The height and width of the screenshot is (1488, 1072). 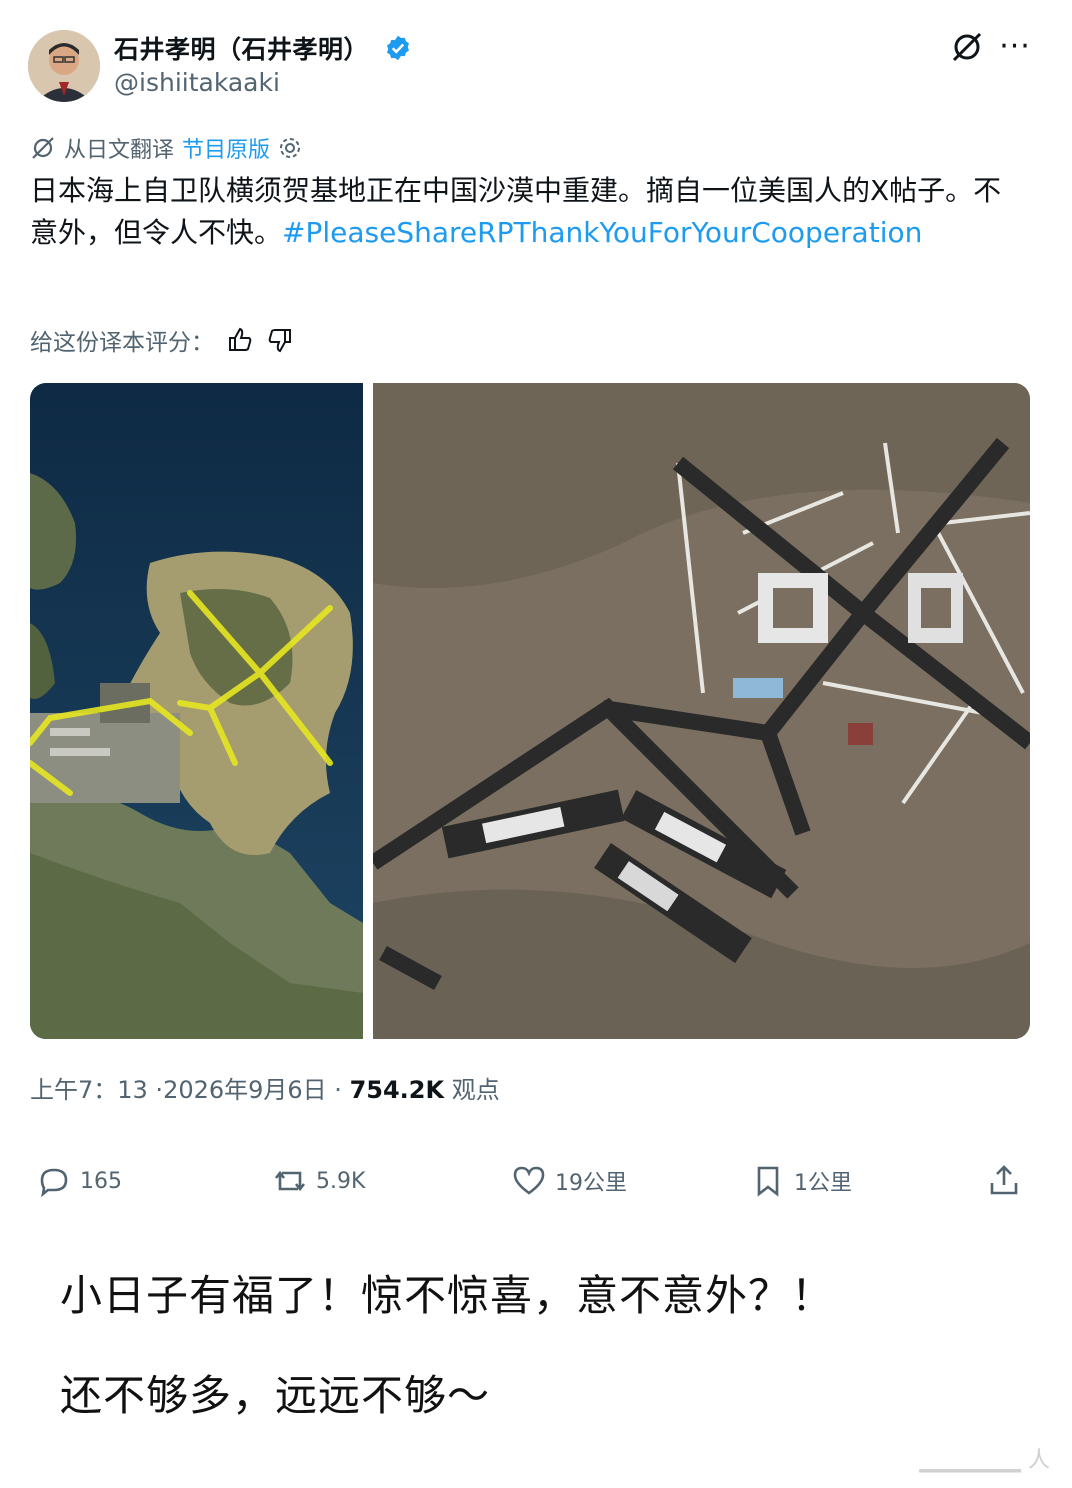 I want to click on view-count-label: 观点, so click(x=472, y=1090).